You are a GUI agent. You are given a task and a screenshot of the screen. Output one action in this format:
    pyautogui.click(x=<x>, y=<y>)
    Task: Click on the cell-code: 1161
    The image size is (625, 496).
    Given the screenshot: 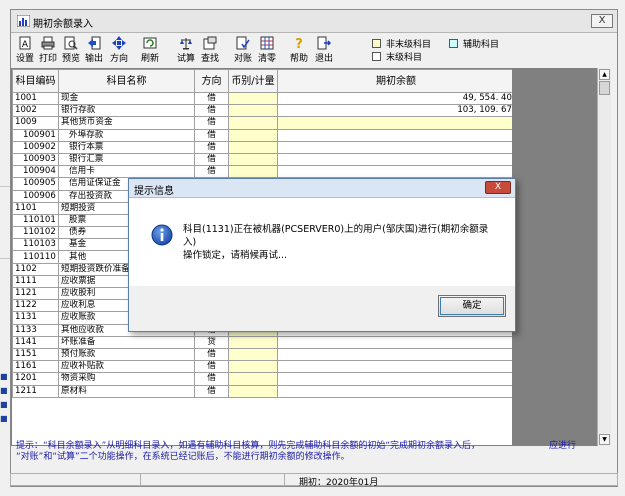 What is the action you would take?
    pyautogui.click(x=35, y=367)
    